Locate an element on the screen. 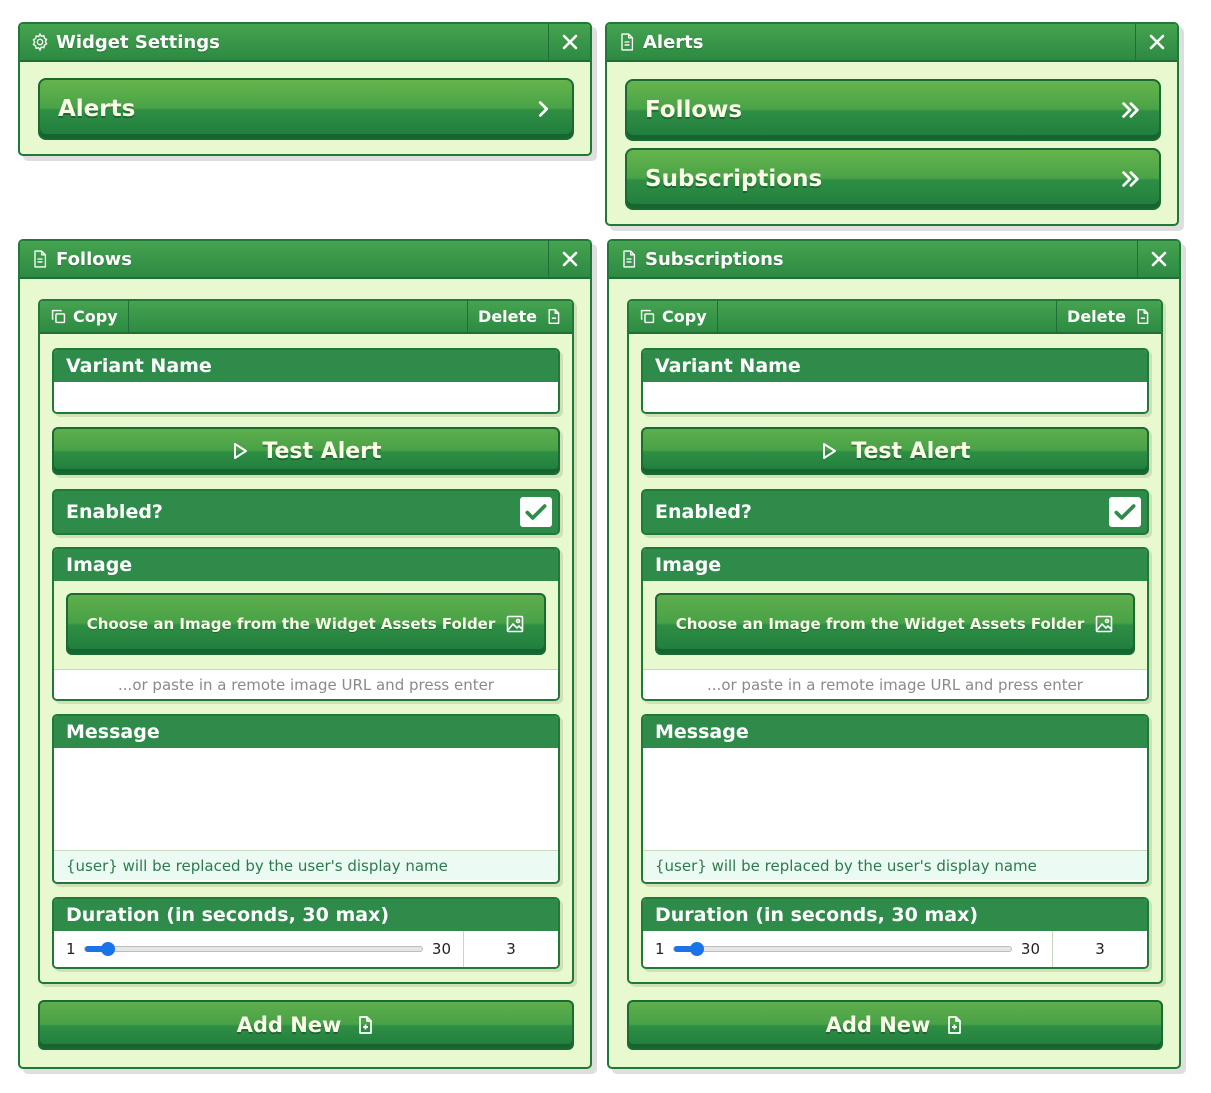 The image size is (1211, 1093). panel-header: Widget Settings is located at coordinates (305, 42).